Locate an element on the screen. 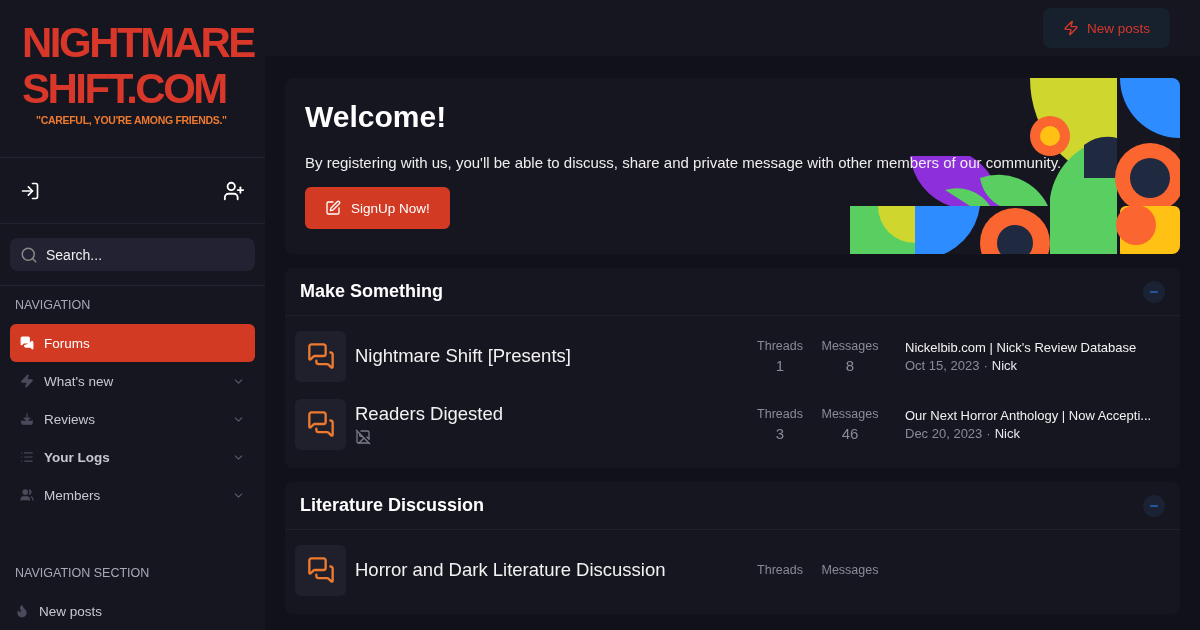 The height and width of the screenshot is (630, 1200). nav-item: Your Logs is located at coordinates (132, 457).